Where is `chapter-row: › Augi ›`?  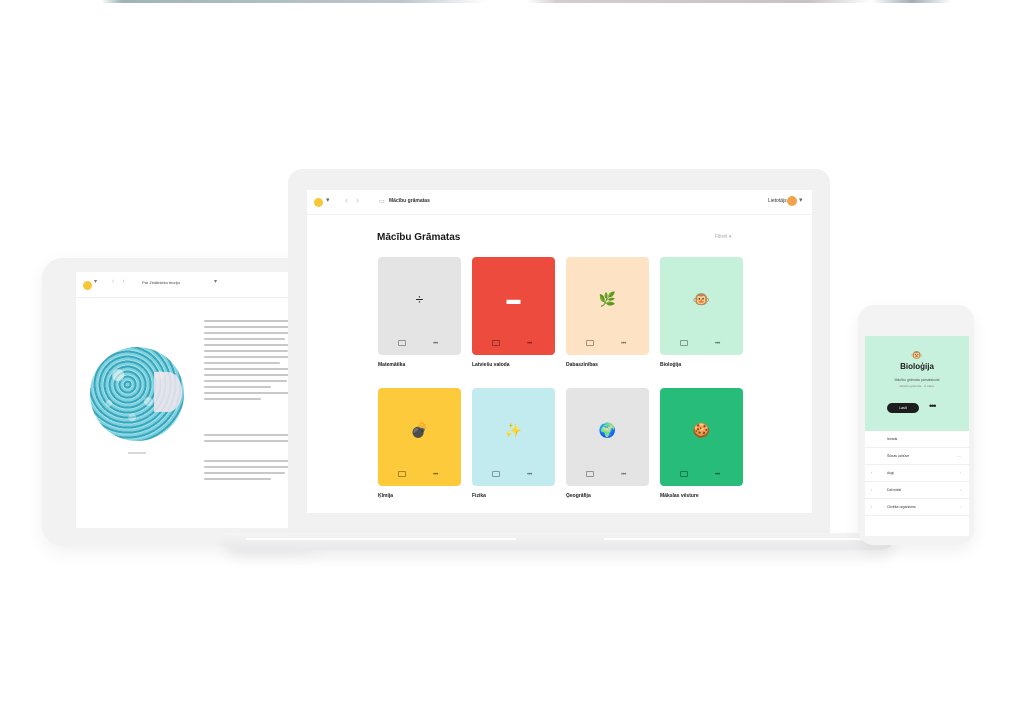
chapter-row: › Augi › is located at coordinates (917, 473).